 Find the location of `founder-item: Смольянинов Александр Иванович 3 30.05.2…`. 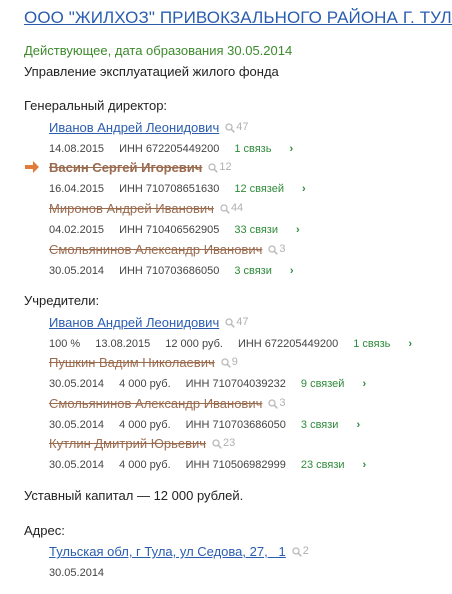

founder-item: Смольянинов Александр Иванович 3 30.05.2… is located at coordinates (219, 414).